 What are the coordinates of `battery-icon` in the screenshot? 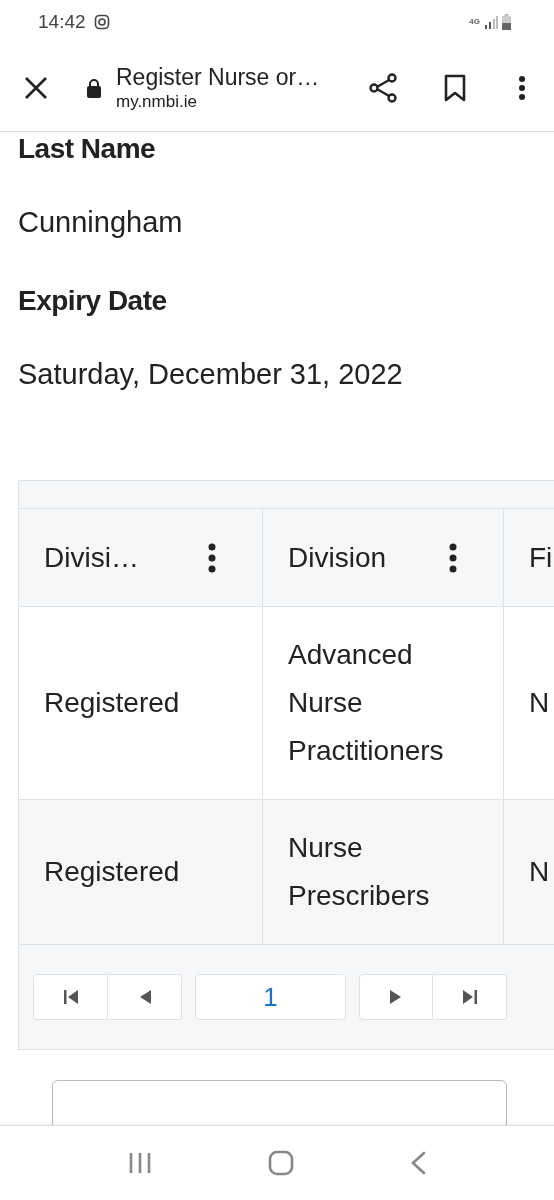 It's located at (506, 22).